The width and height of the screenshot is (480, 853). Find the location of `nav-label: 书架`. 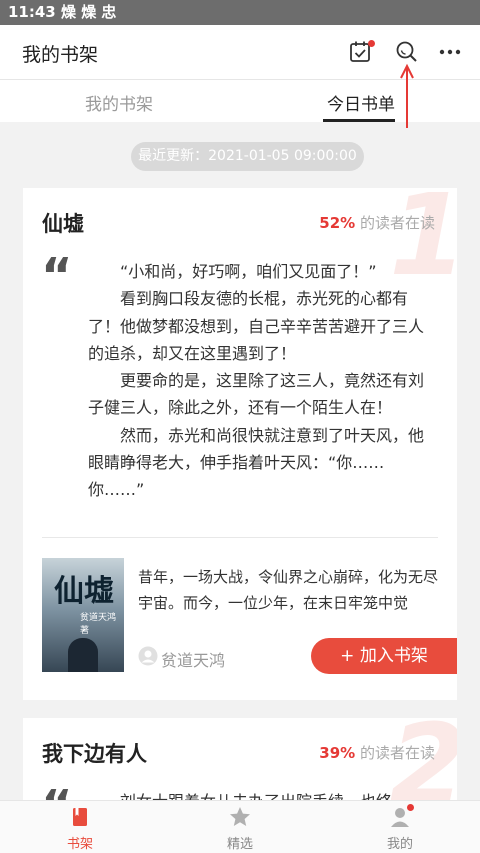

nav-label: 书架 is located at coordinates (79, 844).